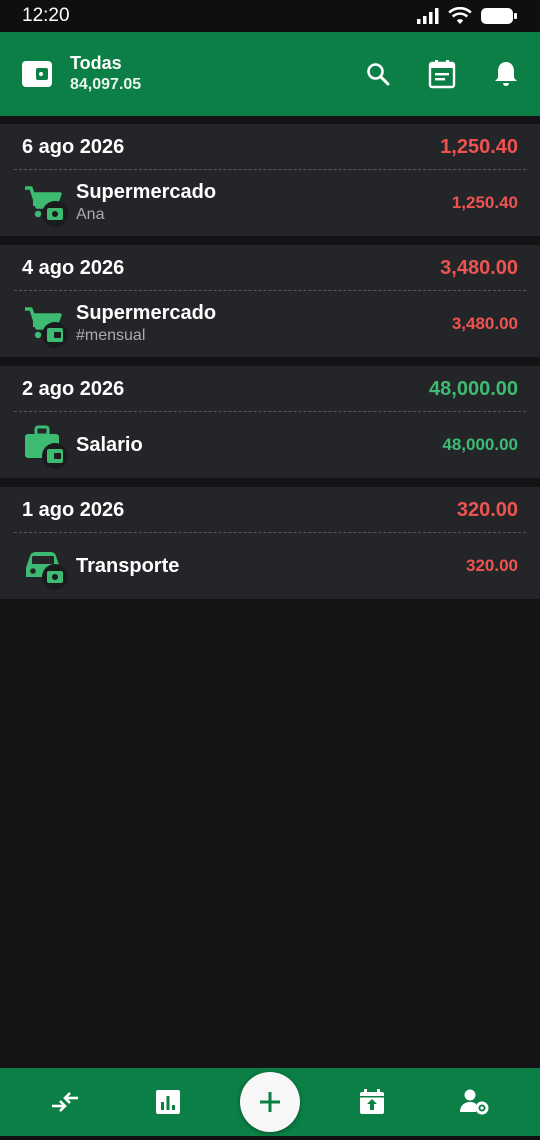 This screenshot has height=1140, width=540. I want to click on transaction-row: Salario 48,000.00, so click(270, 445).